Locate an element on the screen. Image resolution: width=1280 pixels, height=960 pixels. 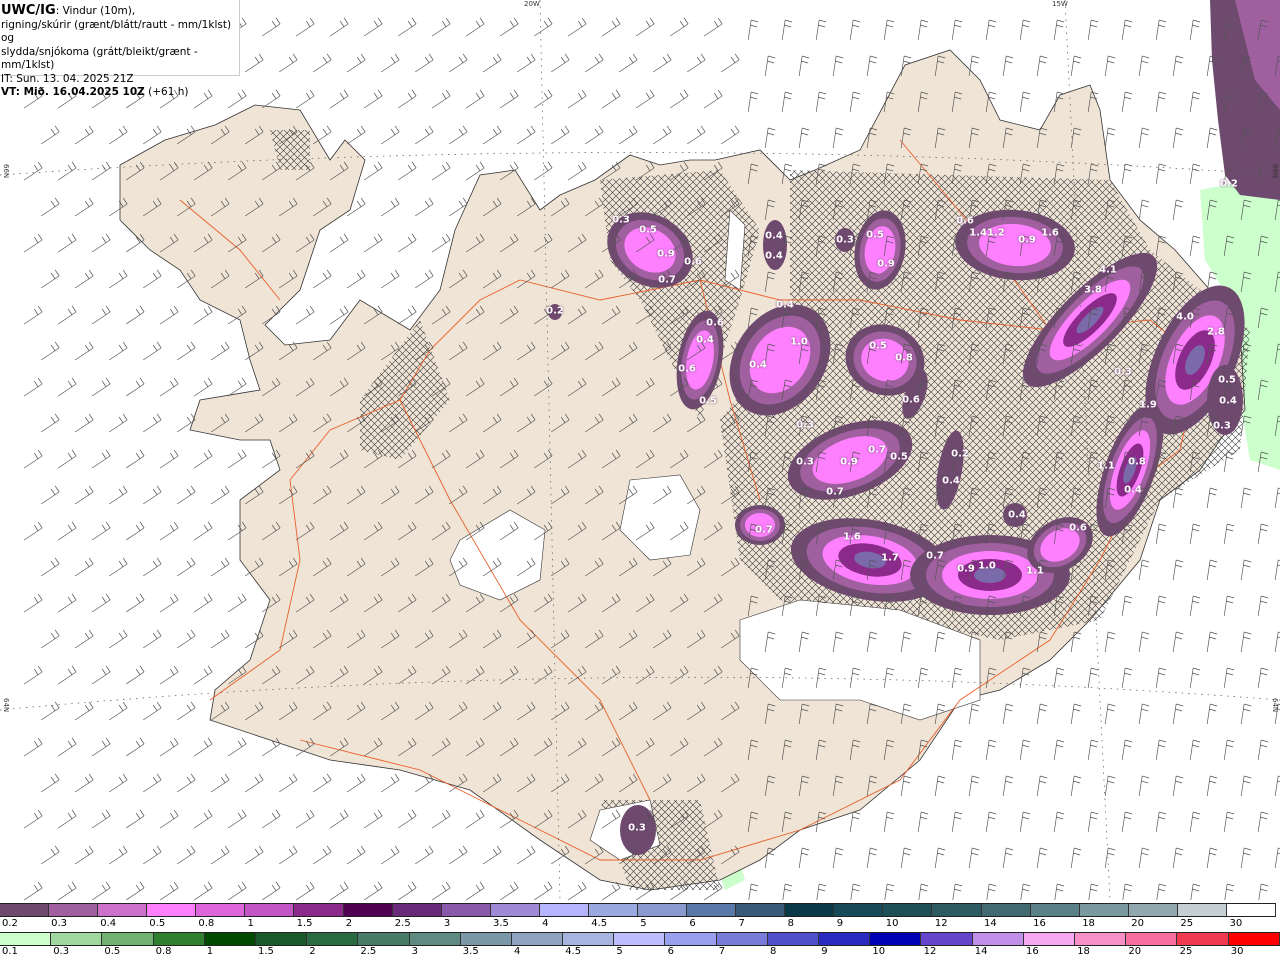
snowfall-area is located at coordinates (775, 245).